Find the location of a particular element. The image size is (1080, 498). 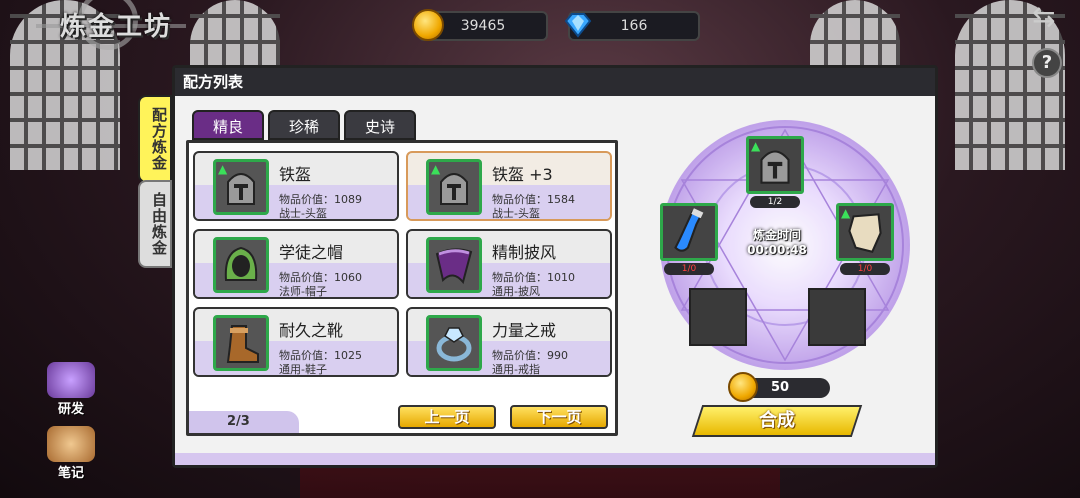

recipe-name: 铁盔 is located at coordinates (295, 174).